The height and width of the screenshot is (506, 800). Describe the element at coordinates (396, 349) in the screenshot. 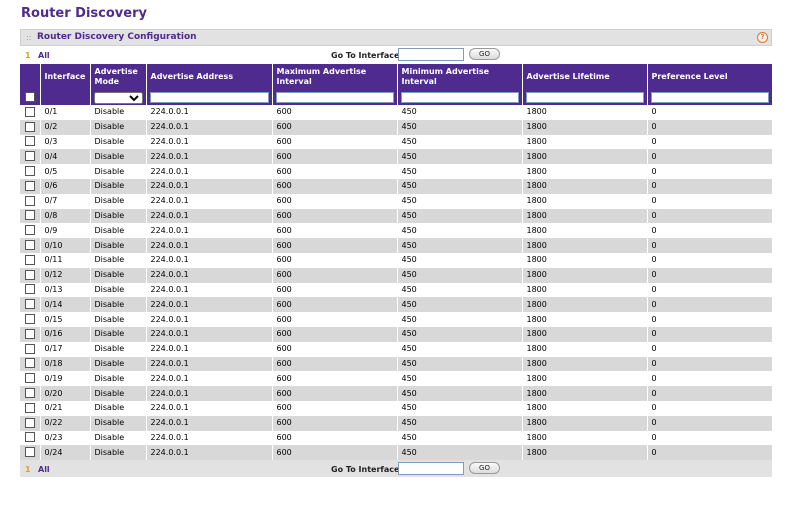

I see `table-row: 0/17 Disable 224.0.0.1 600 450 1800 0` at that location.